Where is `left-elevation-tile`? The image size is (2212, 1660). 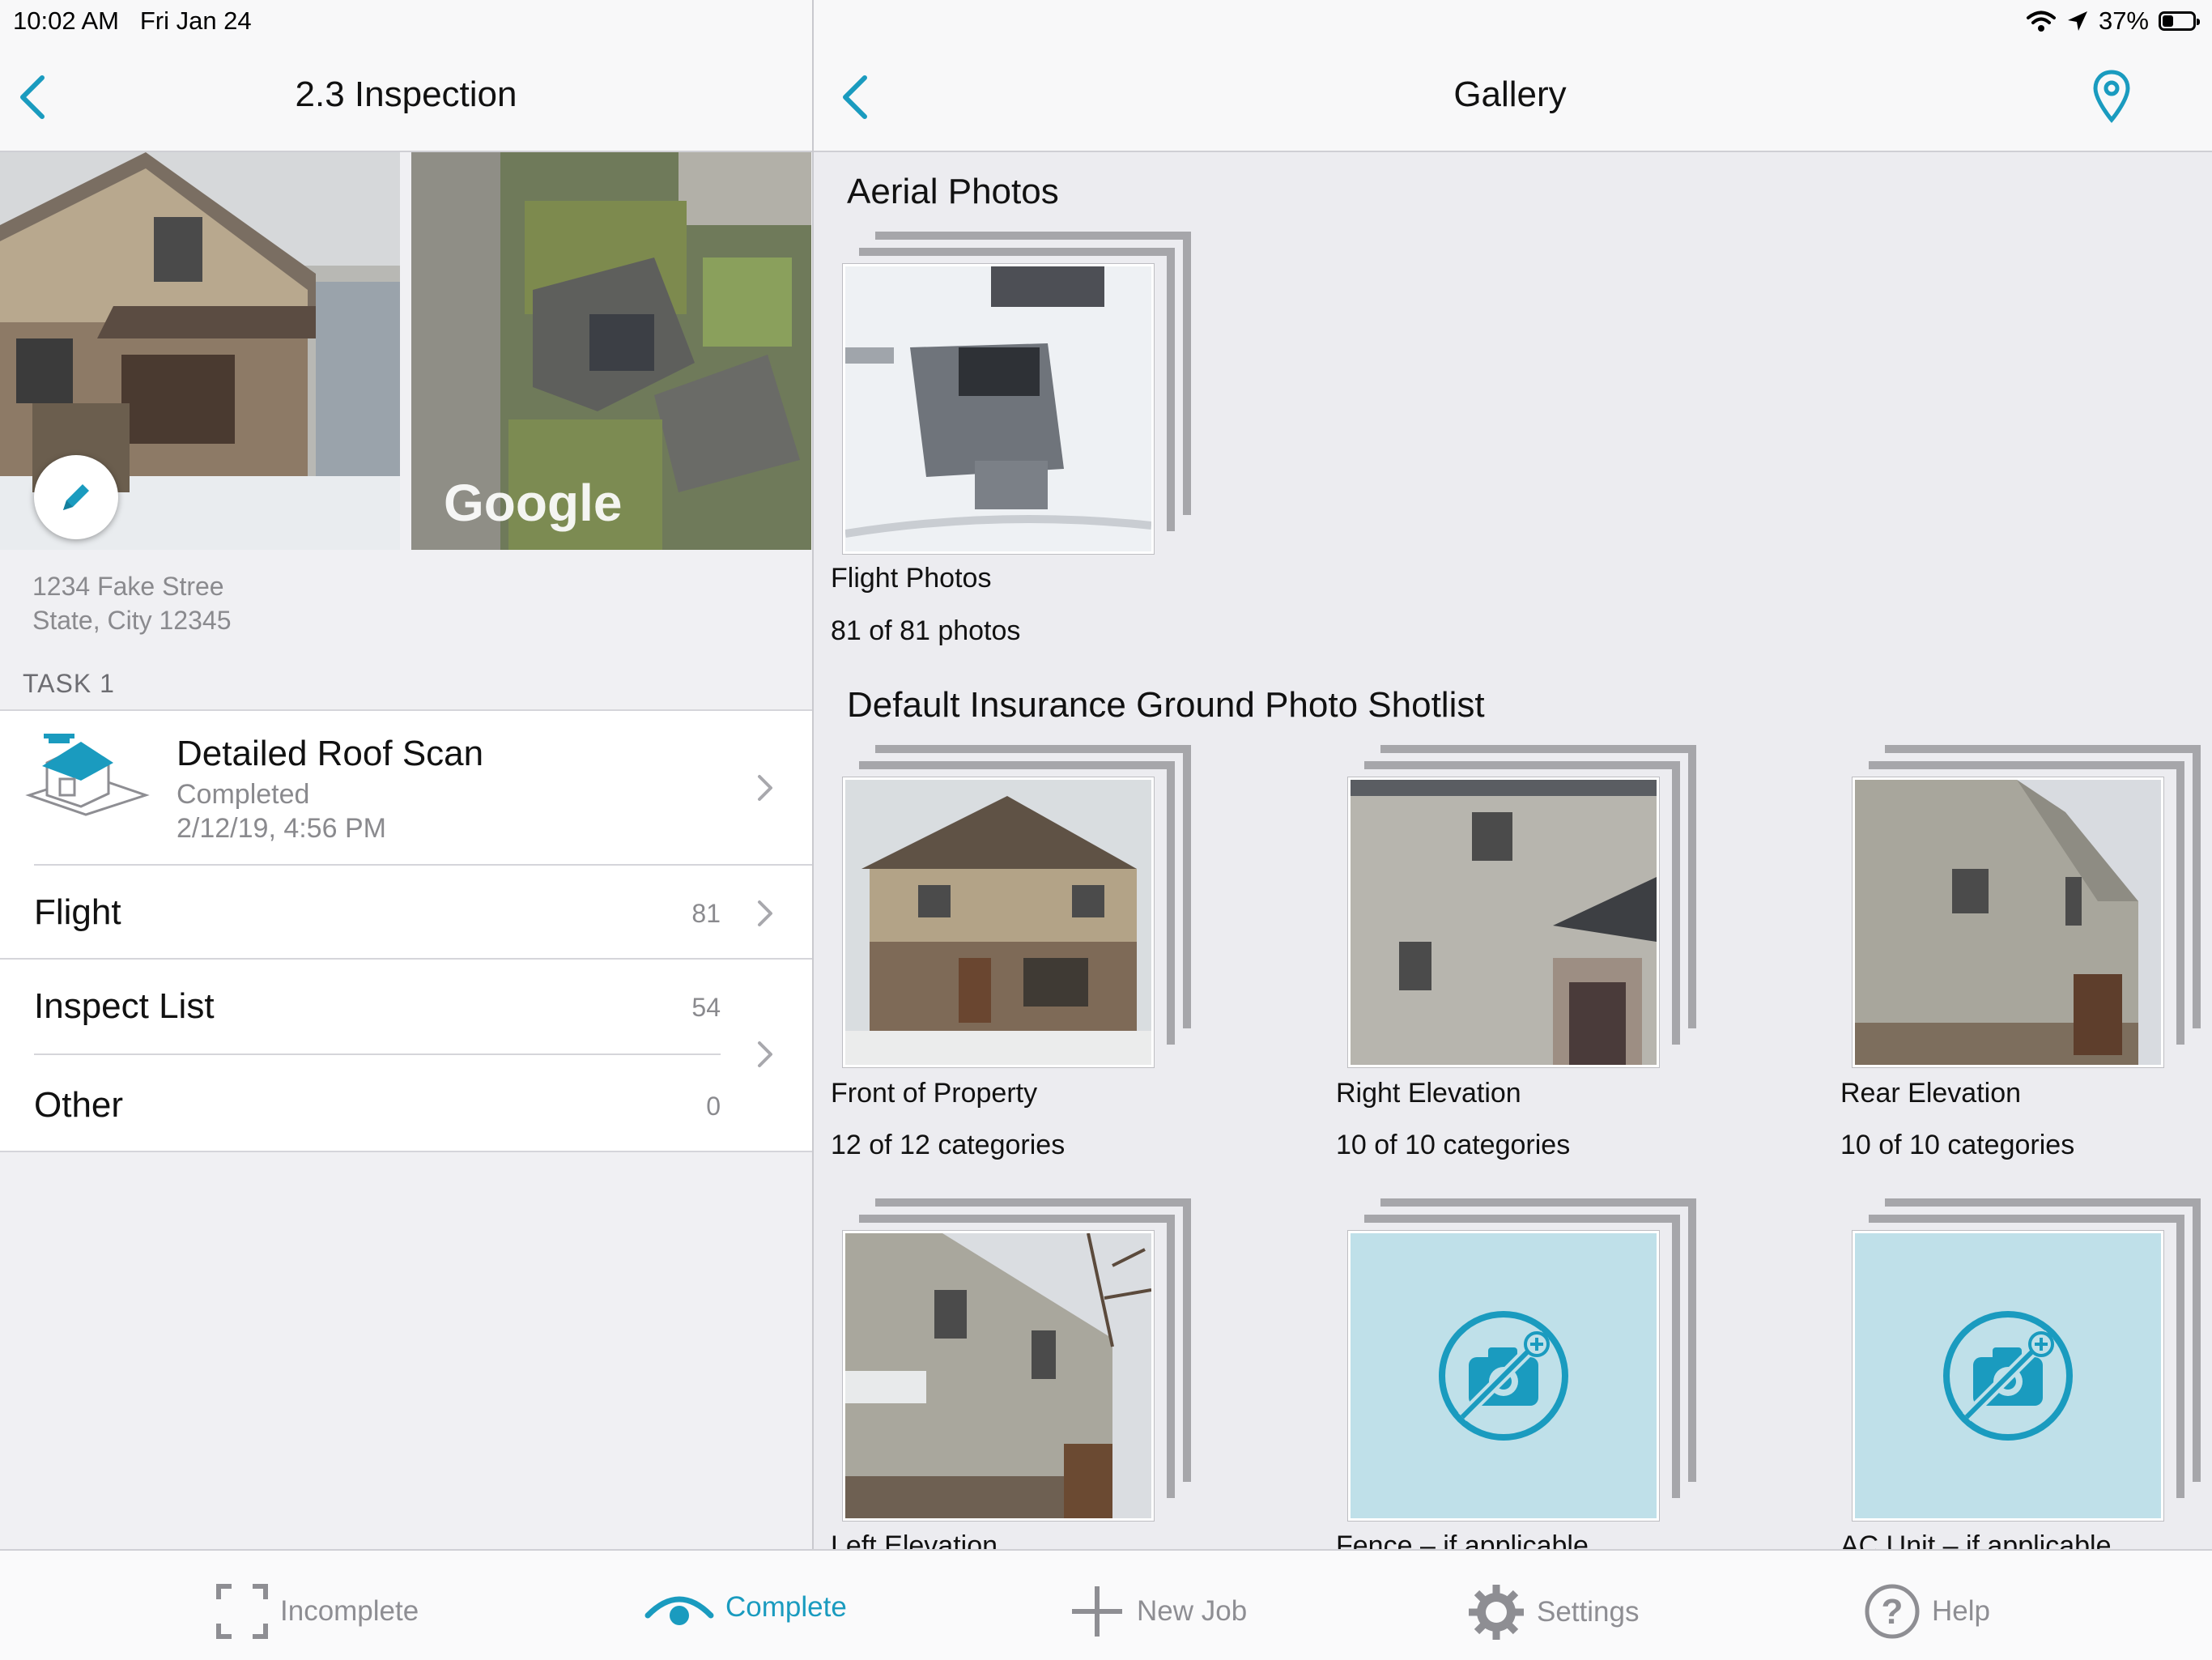 left-elevation-tile is located at coordinates (1017, 1364).